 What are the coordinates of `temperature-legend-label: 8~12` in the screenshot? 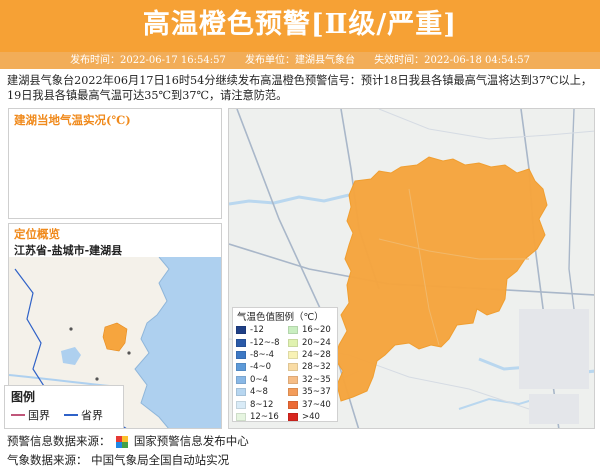 It's located at (262, 404).